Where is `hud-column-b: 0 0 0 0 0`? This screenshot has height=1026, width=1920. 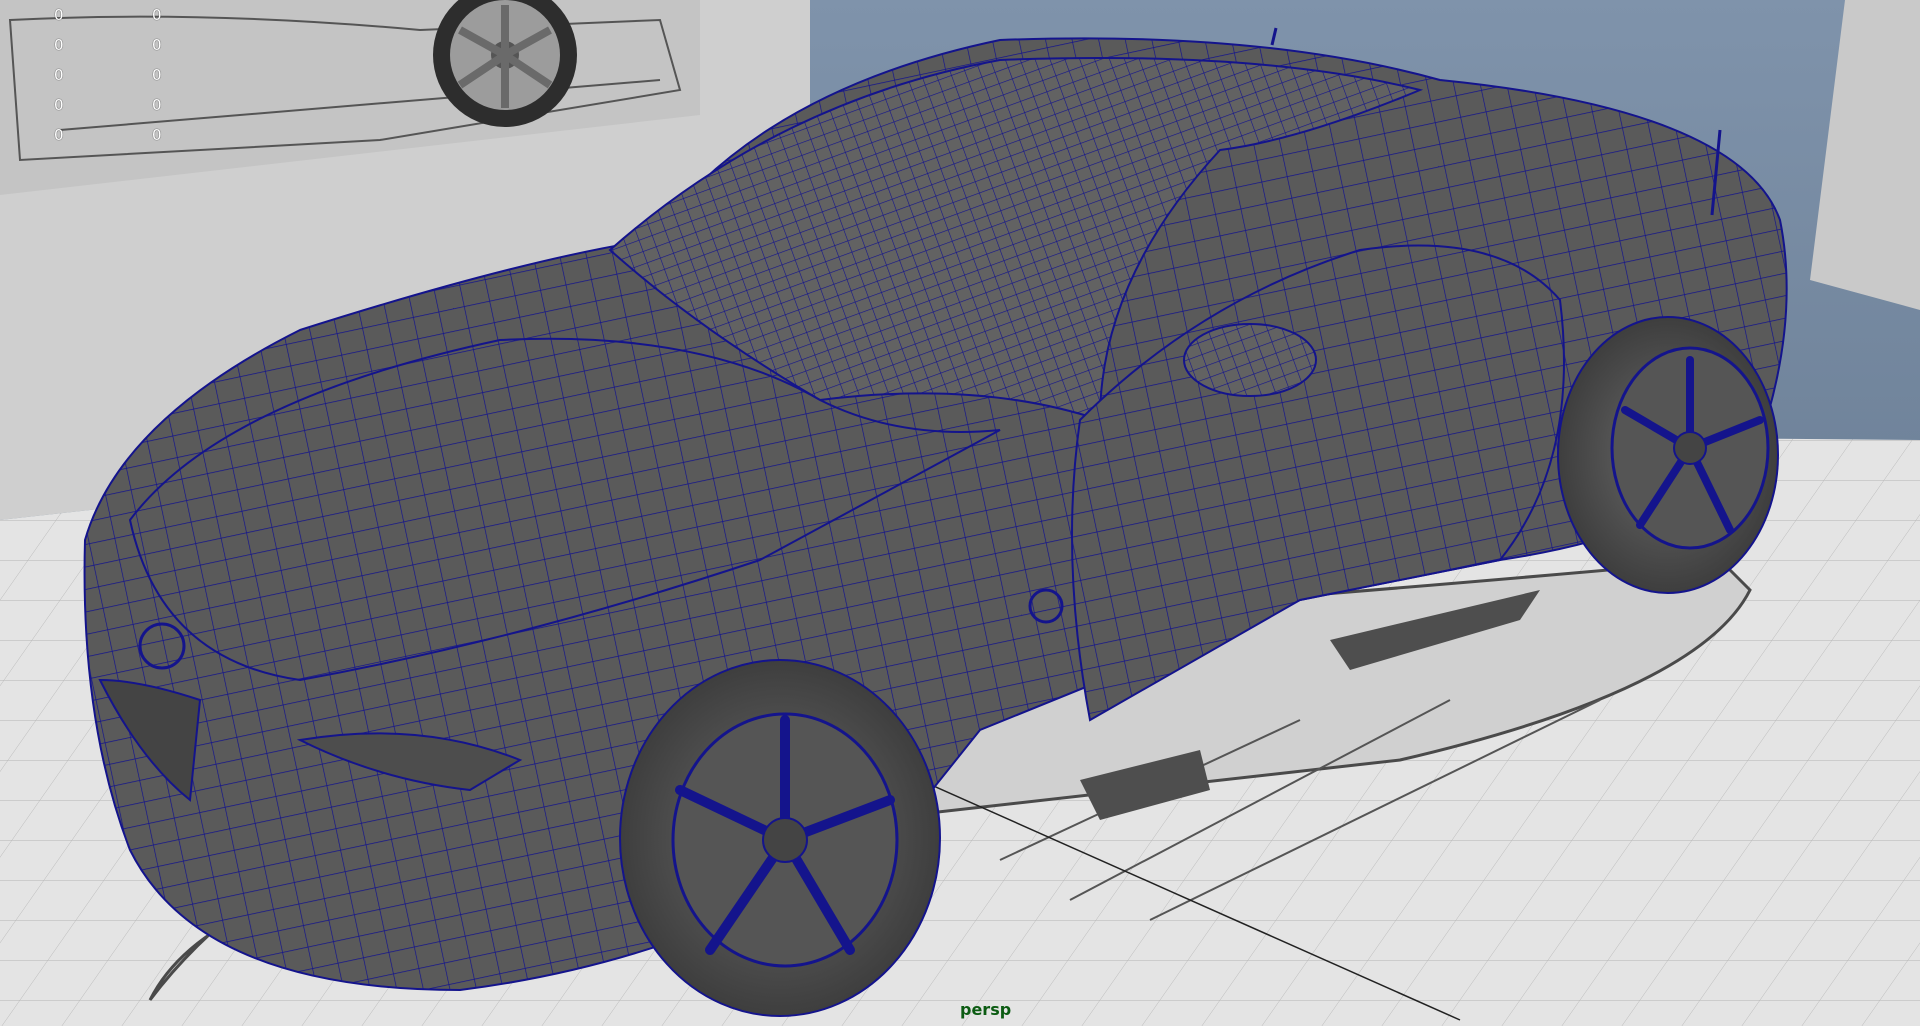
hud-column-b: 0 0 0 0 0 is located at coordinates (157, 75).